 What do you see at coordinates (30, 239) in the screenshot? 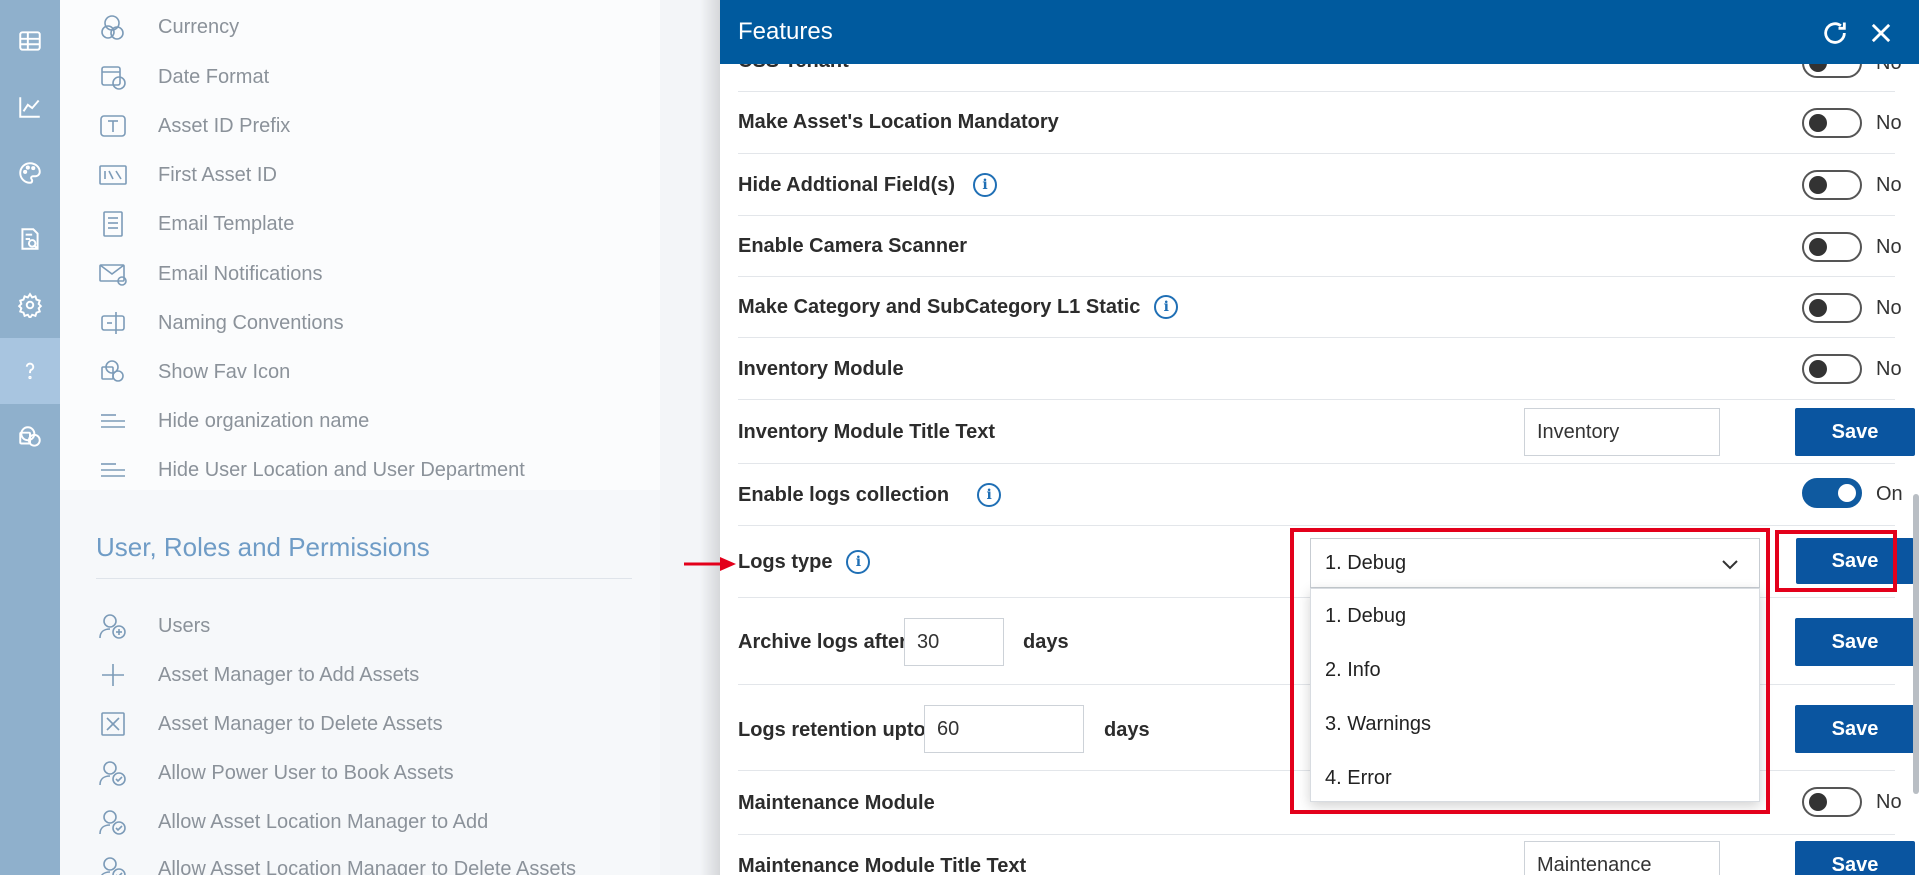
I see `report-search-icon` at bounding box center [30, 239].